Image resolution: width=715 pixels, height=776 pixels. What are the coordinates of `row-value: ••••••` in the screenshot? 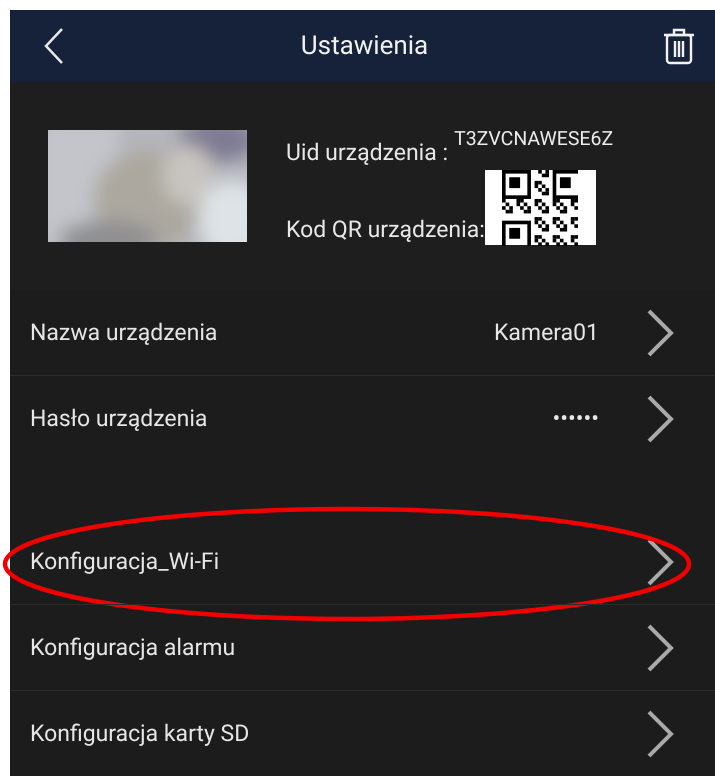 It's located at (575, 418).